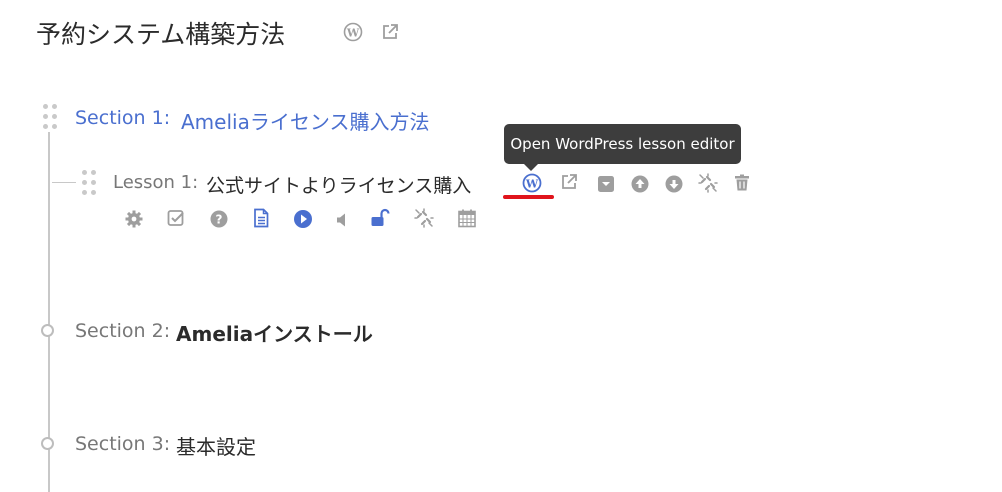 The image size is (1002, 492). What do you see at coordinates (305, 120) in the screenshot?
I see `section-1-title: Ameliaライセンス購入方法` at bounding box center [305, 120].